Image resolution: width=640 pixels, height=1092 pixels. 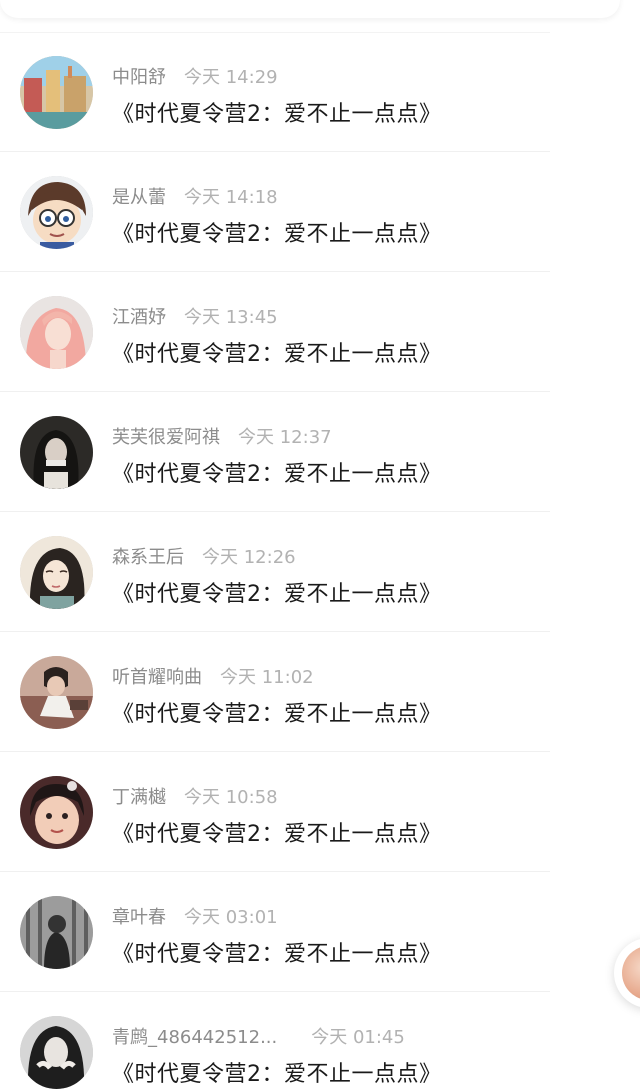 What do you see at coordinates (139, 196) in the screenshot?
I see `user-name: 是从蕾` at bounding box center [139, 196].